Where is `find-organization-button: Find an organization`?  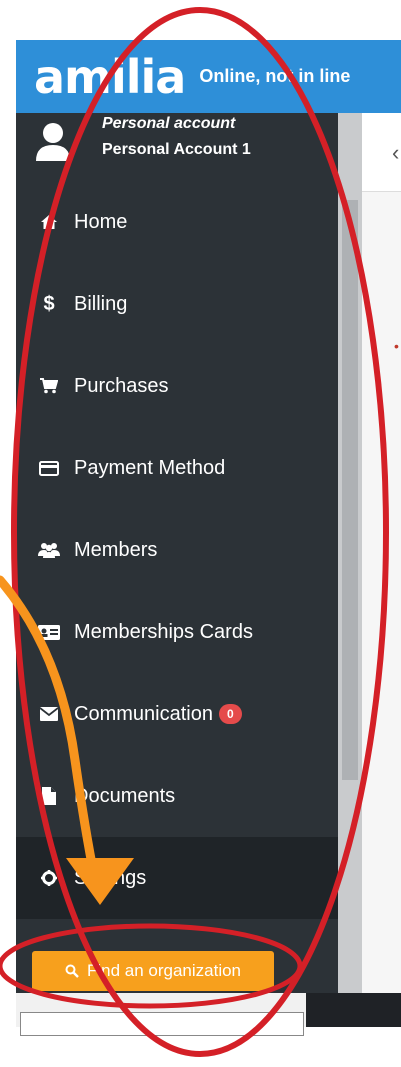
find-organization-button: Find an organization is located at coordinates (153, 971).